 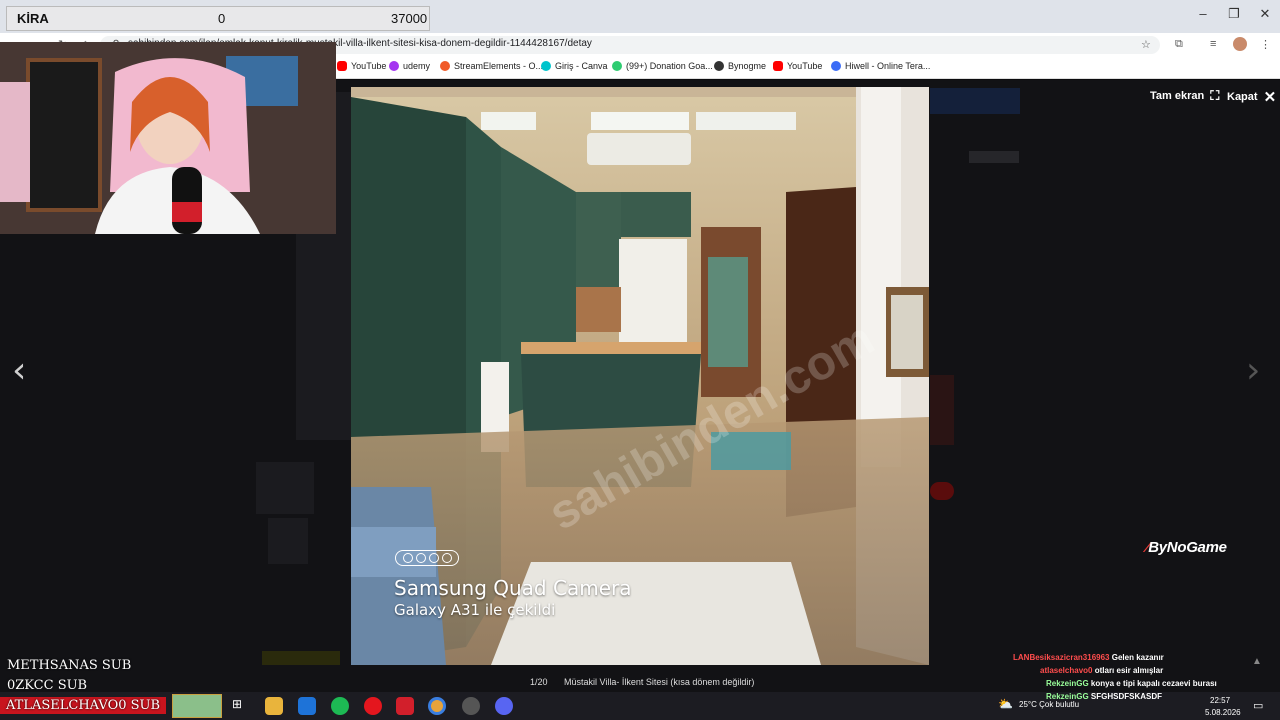 I want to click on restore-button: ❐, so click(x=1234, y=14).